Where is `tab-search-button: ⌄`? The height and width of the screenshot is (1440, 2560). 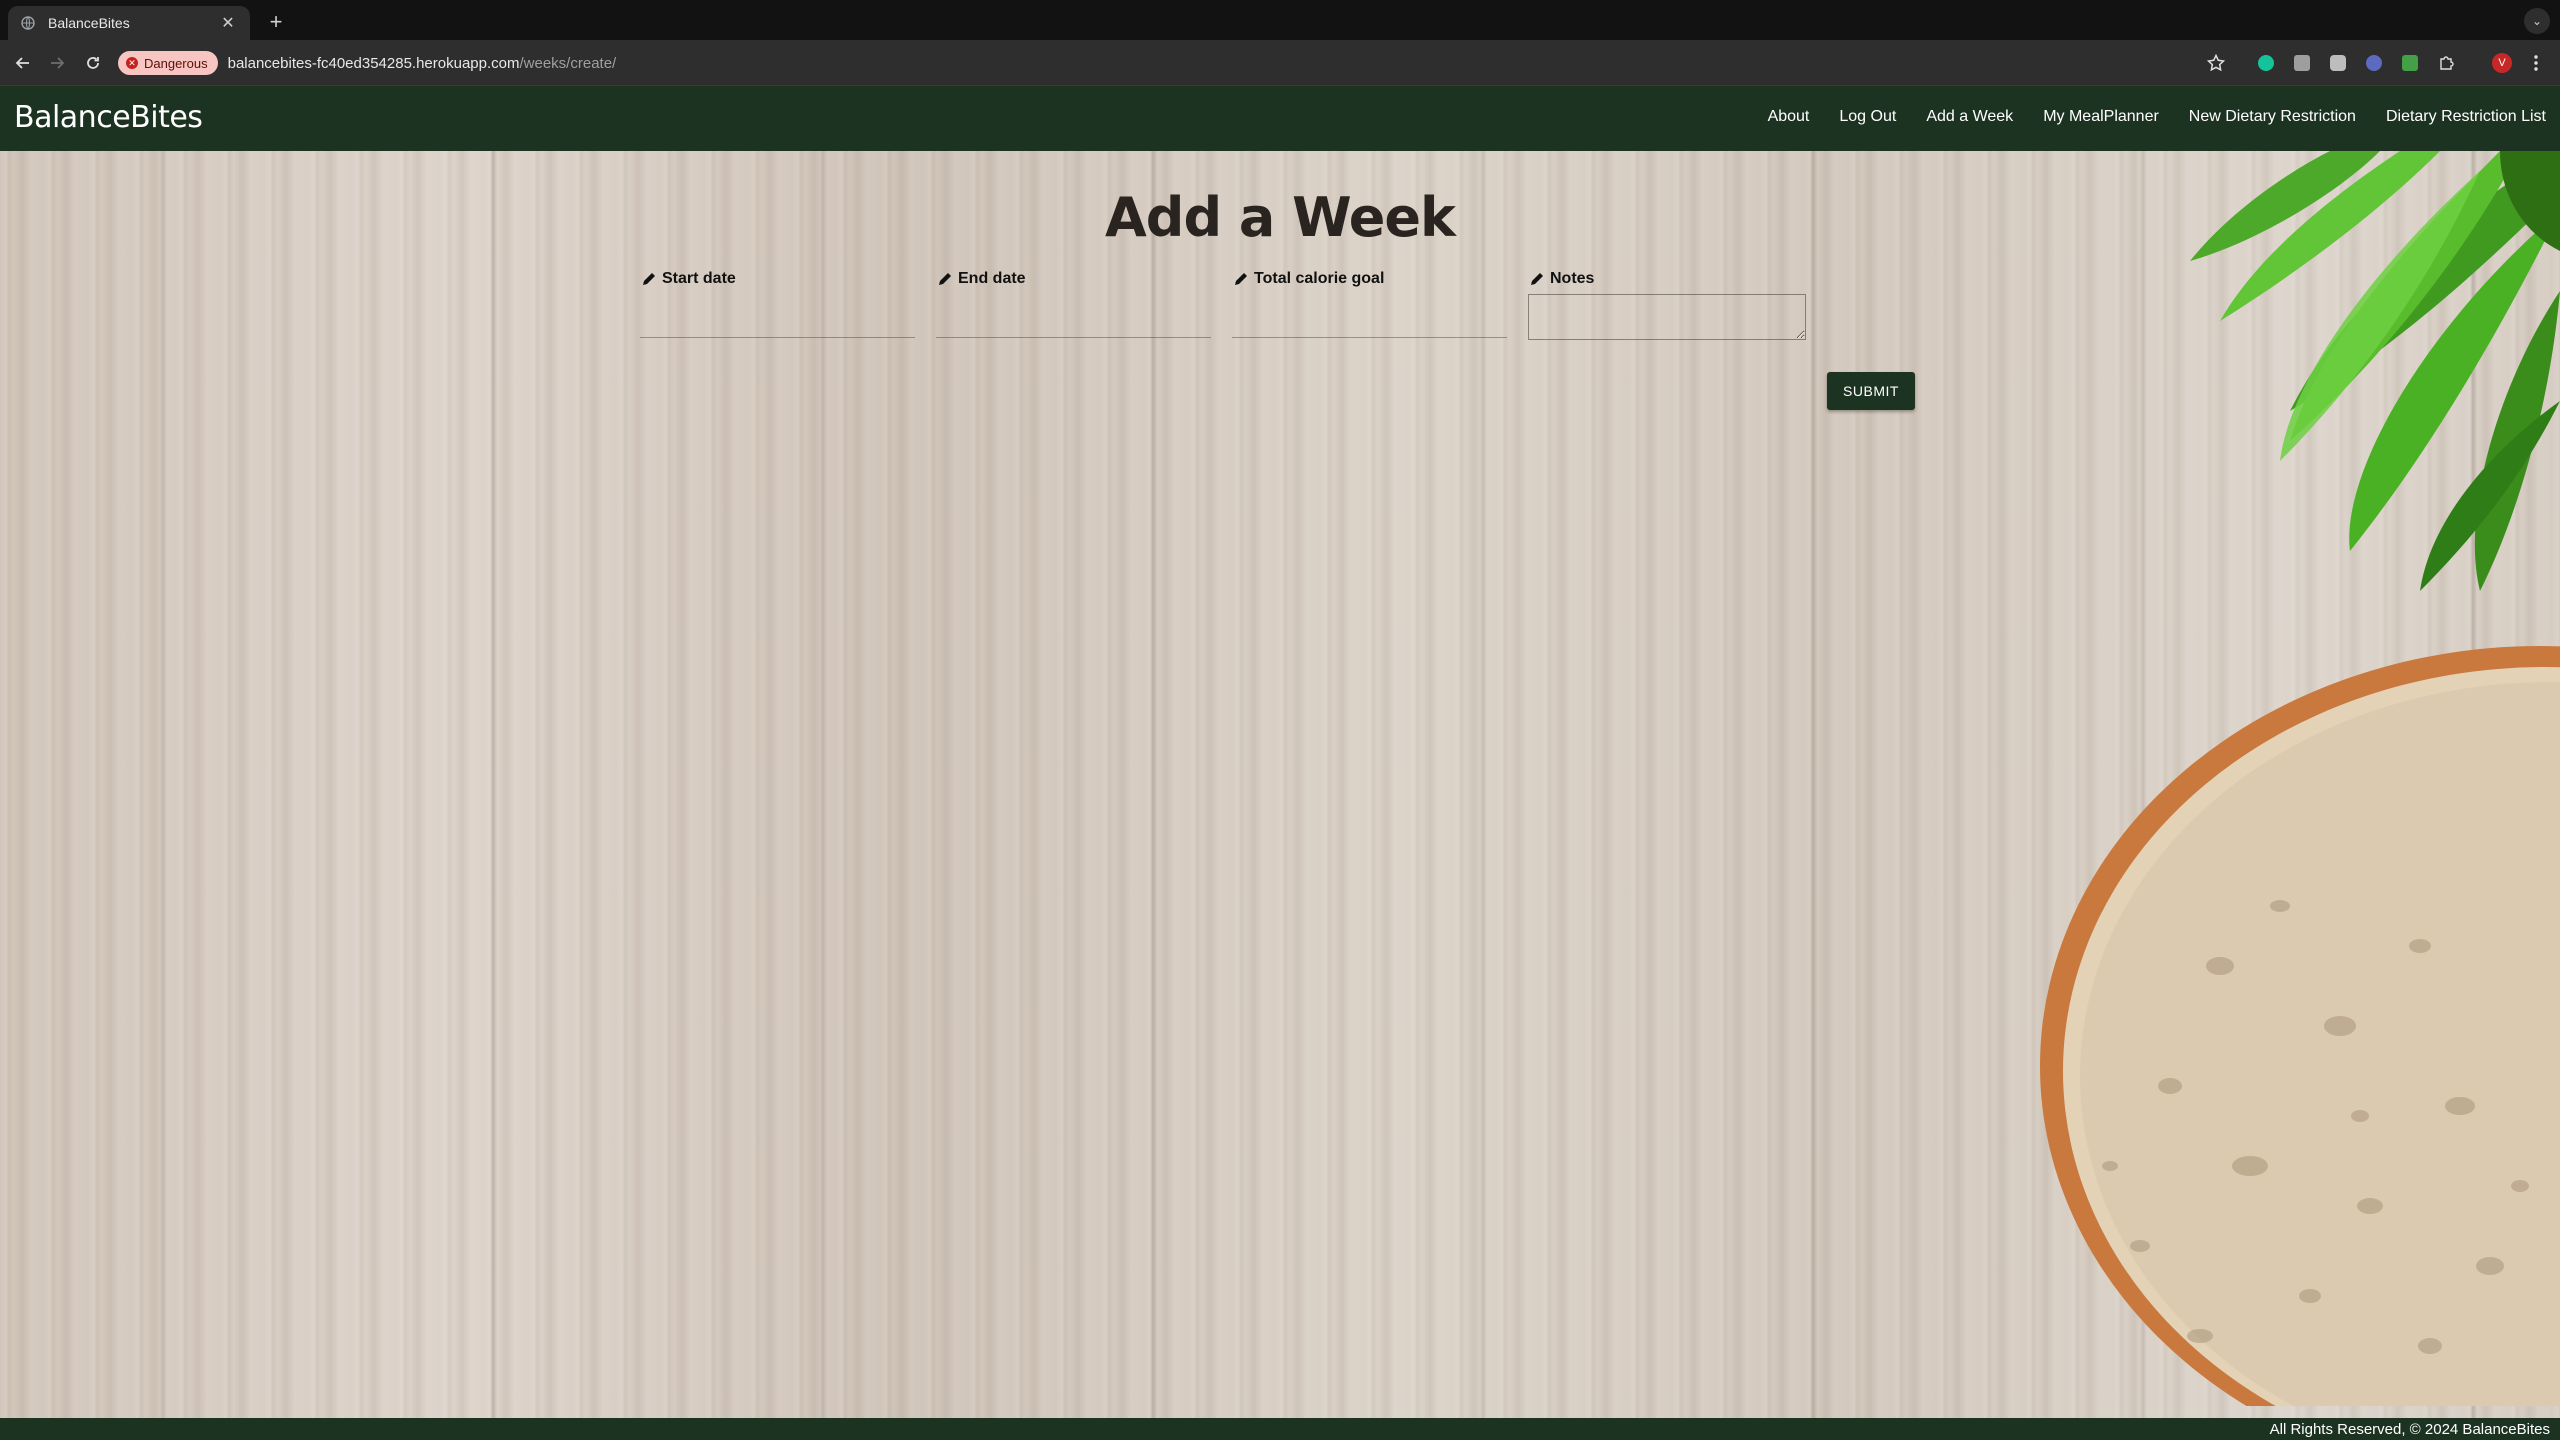 tab-search-button: ⌄ is located at coordinates (2537, 21).